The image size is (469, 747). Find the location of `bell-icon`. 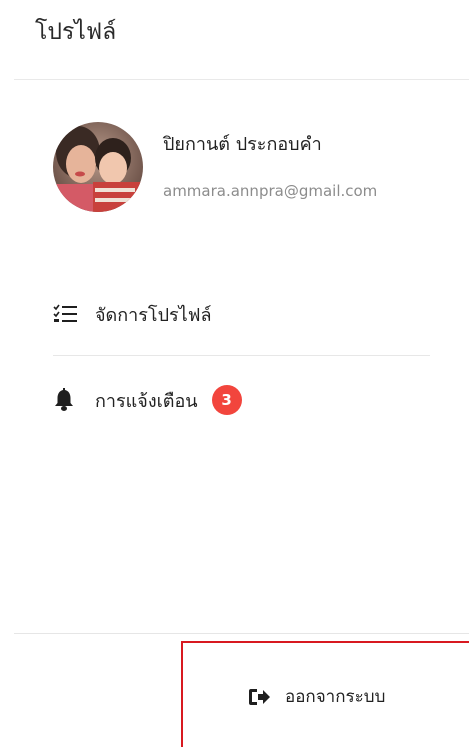

bell-icon is located at coordinates (66, 400).